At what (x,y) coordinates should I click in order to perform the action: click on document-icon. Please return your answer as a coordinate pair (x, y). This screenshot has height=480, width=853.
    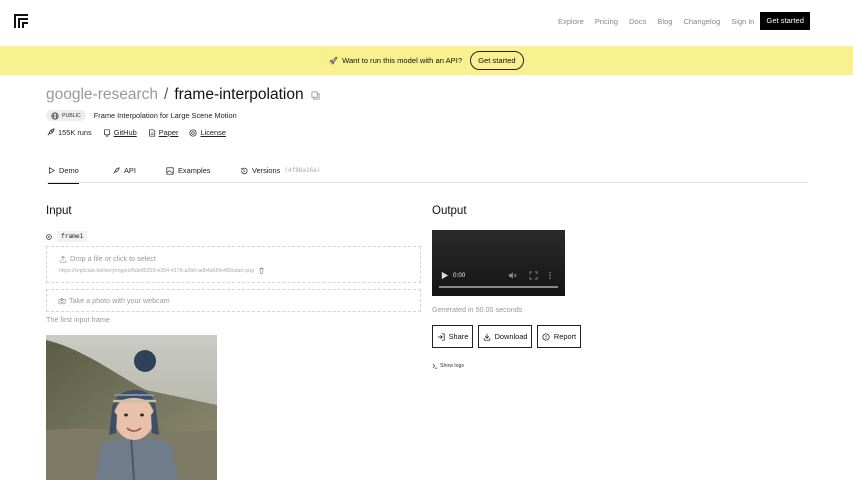
    Looking at the image, I should click on (151, 132).